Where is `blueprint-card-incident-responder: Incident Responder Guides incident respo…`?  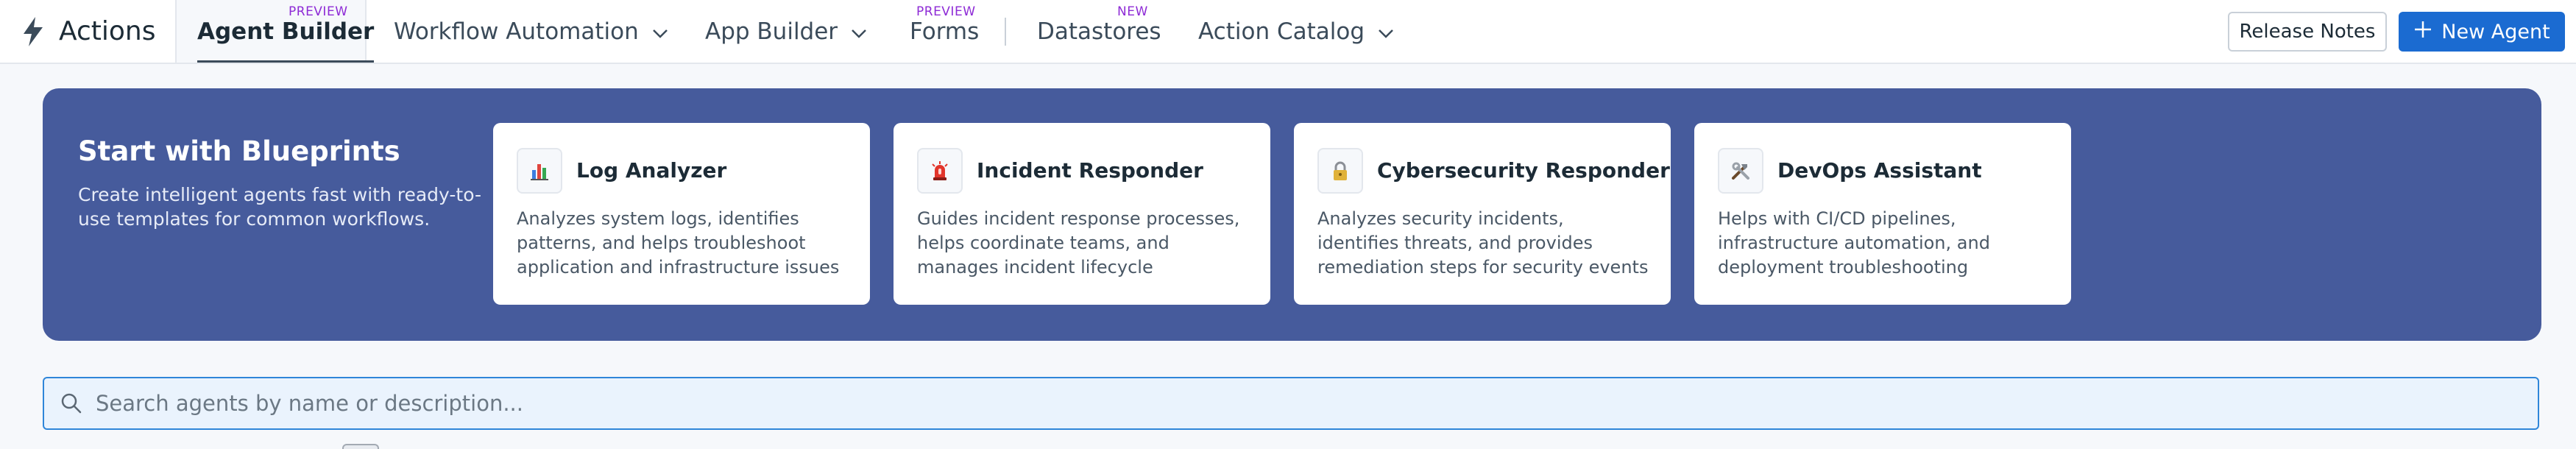
blueprint-card-incident-responder: Incident Responder Guides incident respo… is located at coordinates (1082, 214).